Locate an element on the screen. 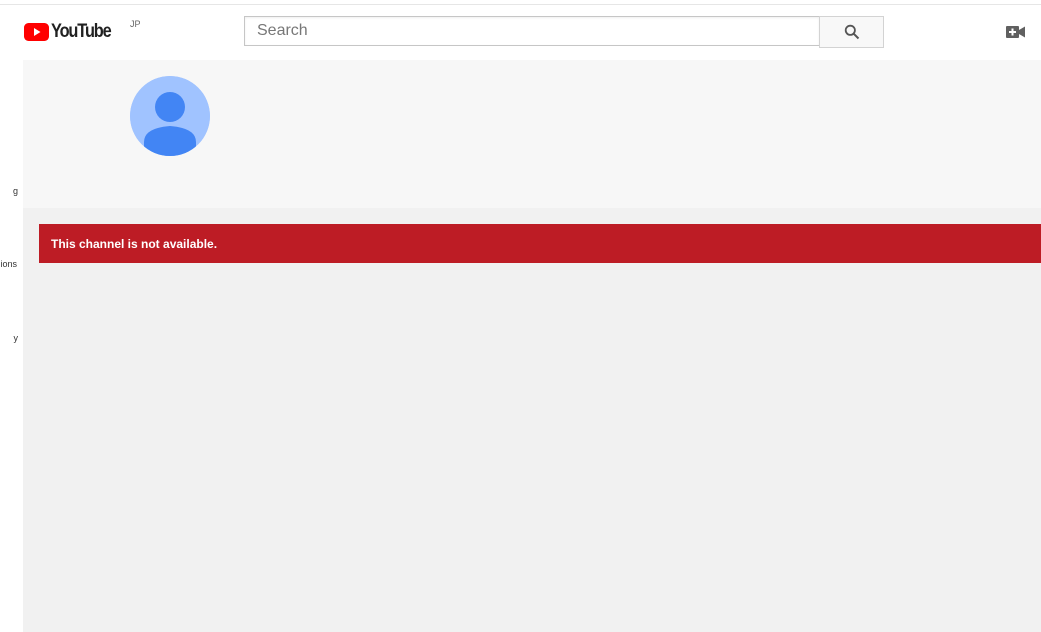 This screenshot has width=1041, height=632. sidebar-item-1: g is located at coordinates (15, 191).